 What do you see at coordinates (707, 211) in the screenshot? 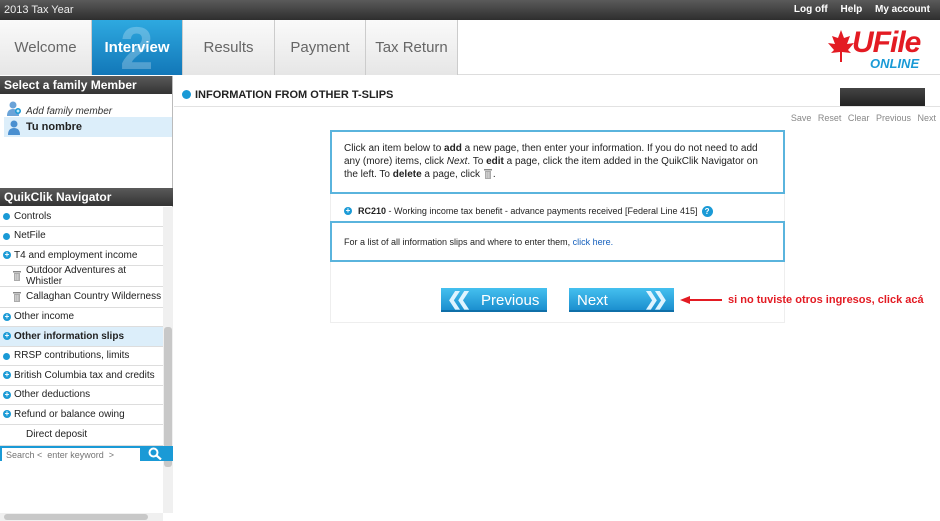
I see `help-icon: ?` at bounding box center [707, 211].